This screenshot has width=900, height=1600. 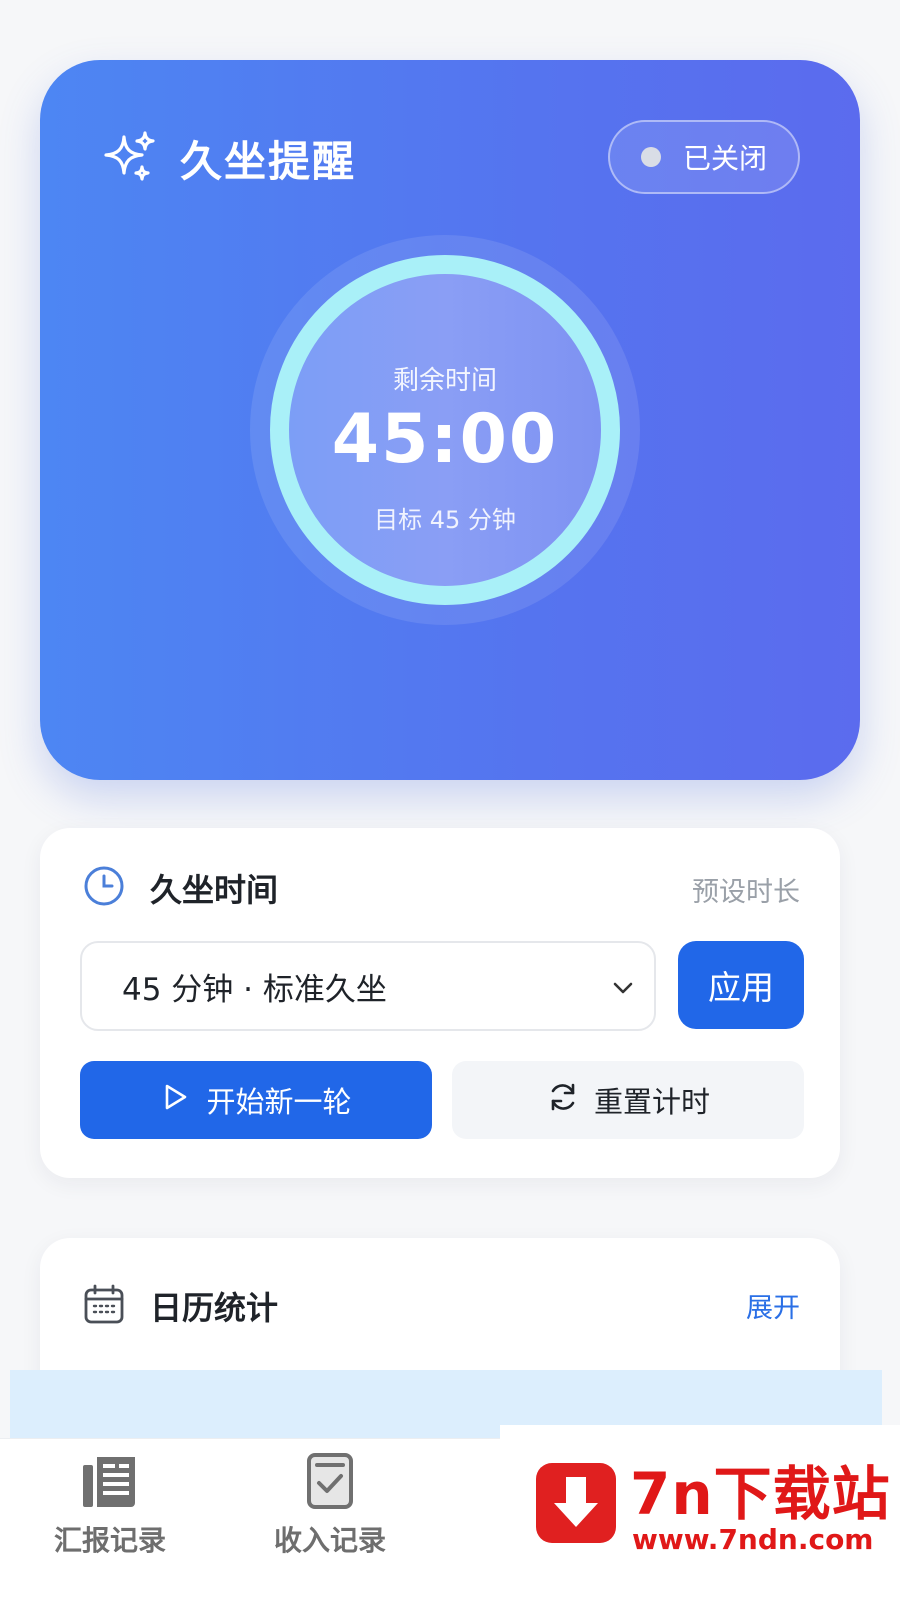 I want to click on status-dot, so click(x=650, y=157).